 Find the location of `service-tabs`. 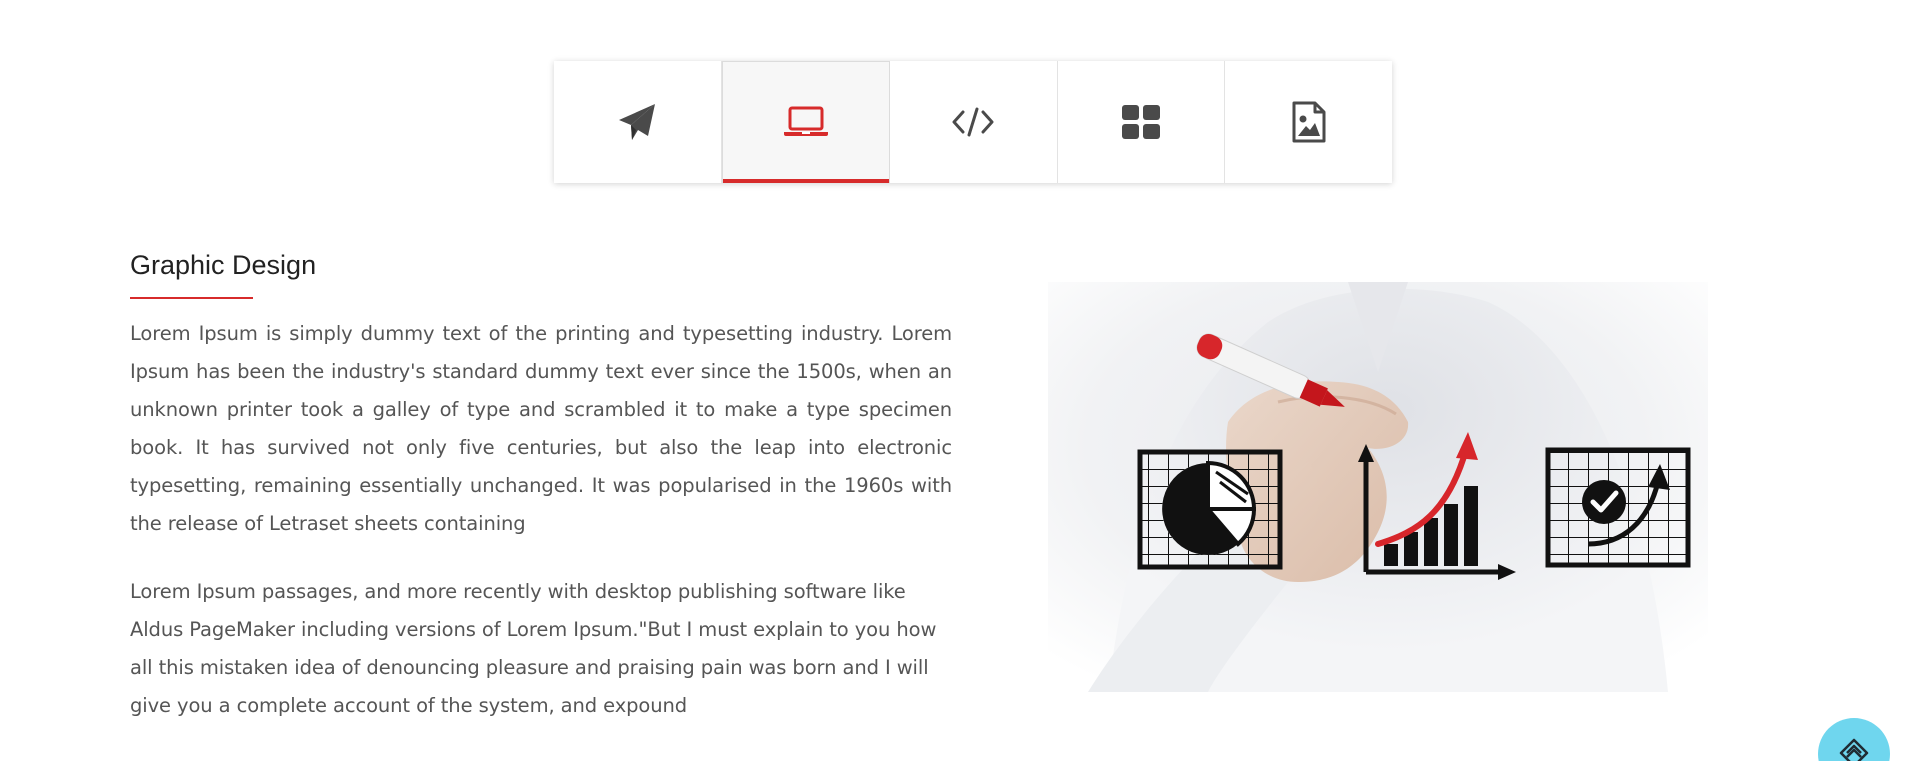

service-tabs is located at coordinates (973, 122).